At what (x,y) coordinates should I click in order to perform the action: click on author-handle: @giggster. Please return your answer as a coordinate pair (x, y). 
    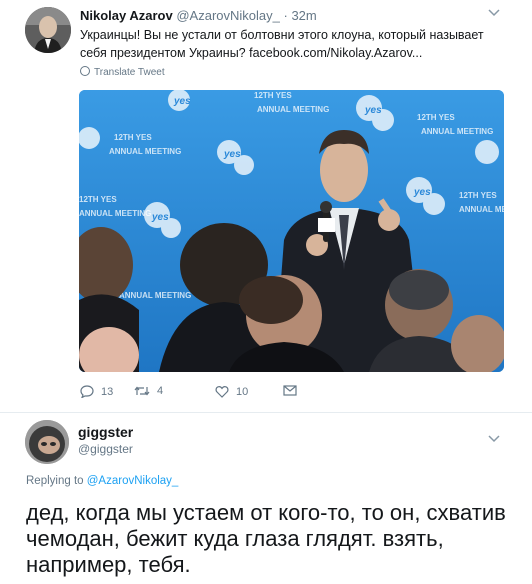
    Looking at the image, I should click on (105, 449).